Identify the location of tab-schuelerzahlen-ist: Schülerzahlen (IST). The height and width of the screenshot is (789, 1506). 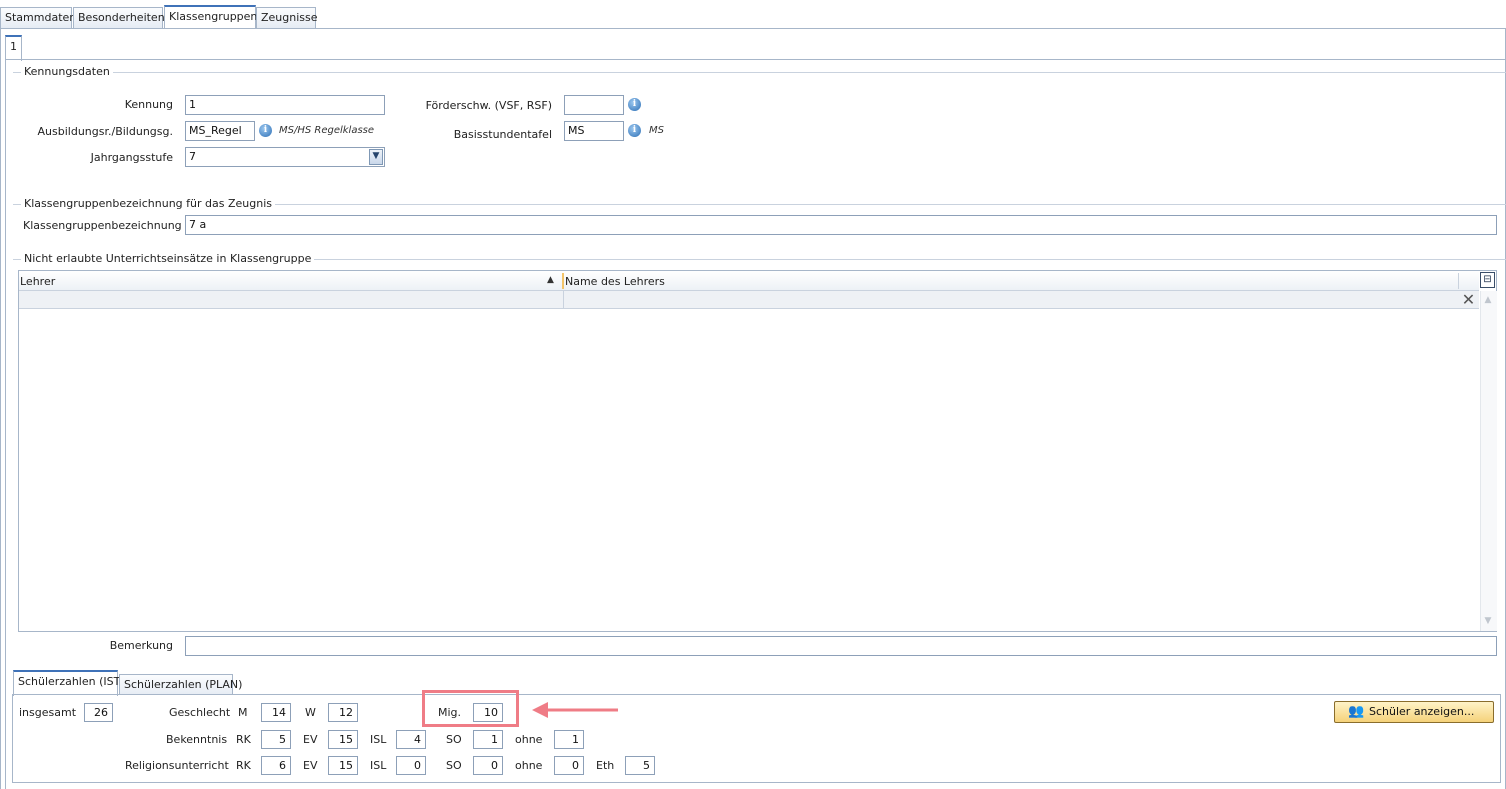
(69, 683).